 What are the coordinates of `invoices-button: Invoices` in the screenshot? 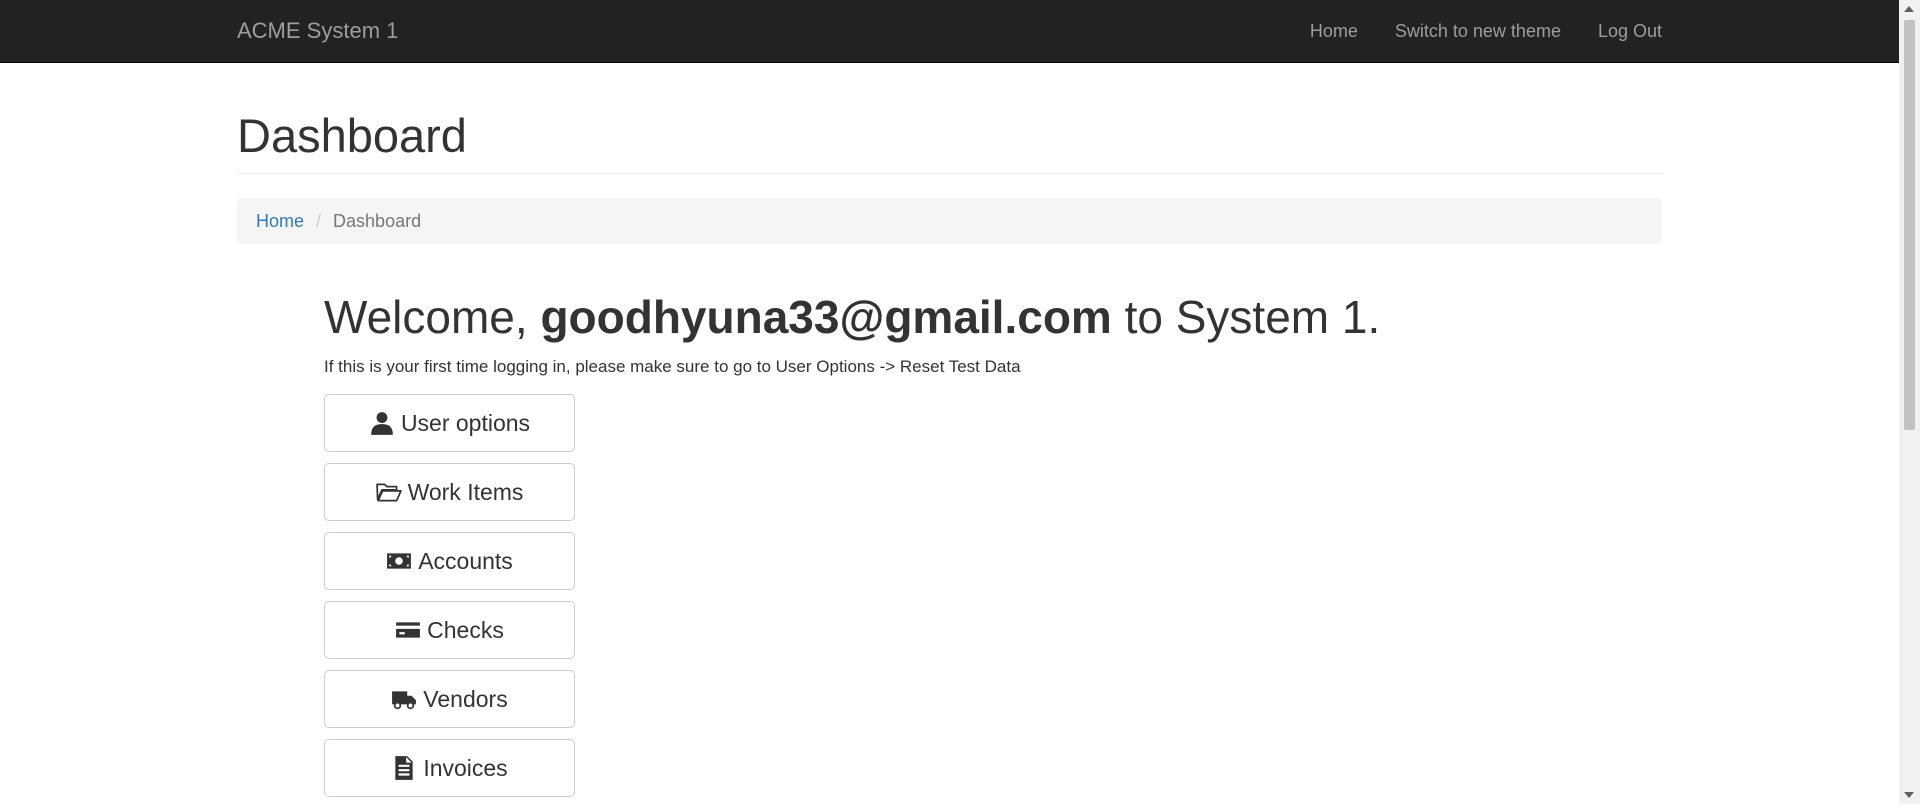 It's located at (449, 768).